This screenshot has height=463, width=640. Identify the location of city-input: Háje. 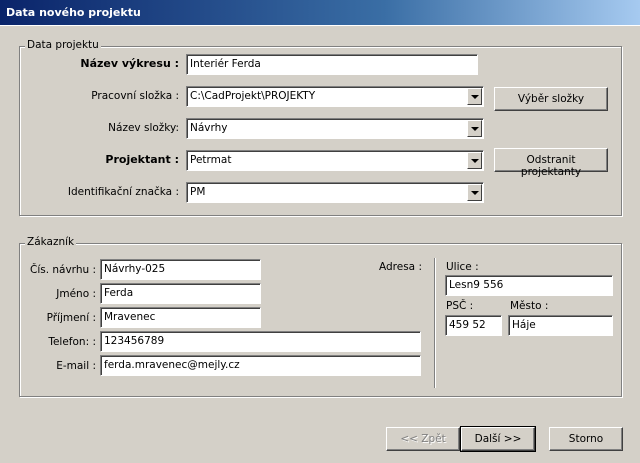
(560, 325).